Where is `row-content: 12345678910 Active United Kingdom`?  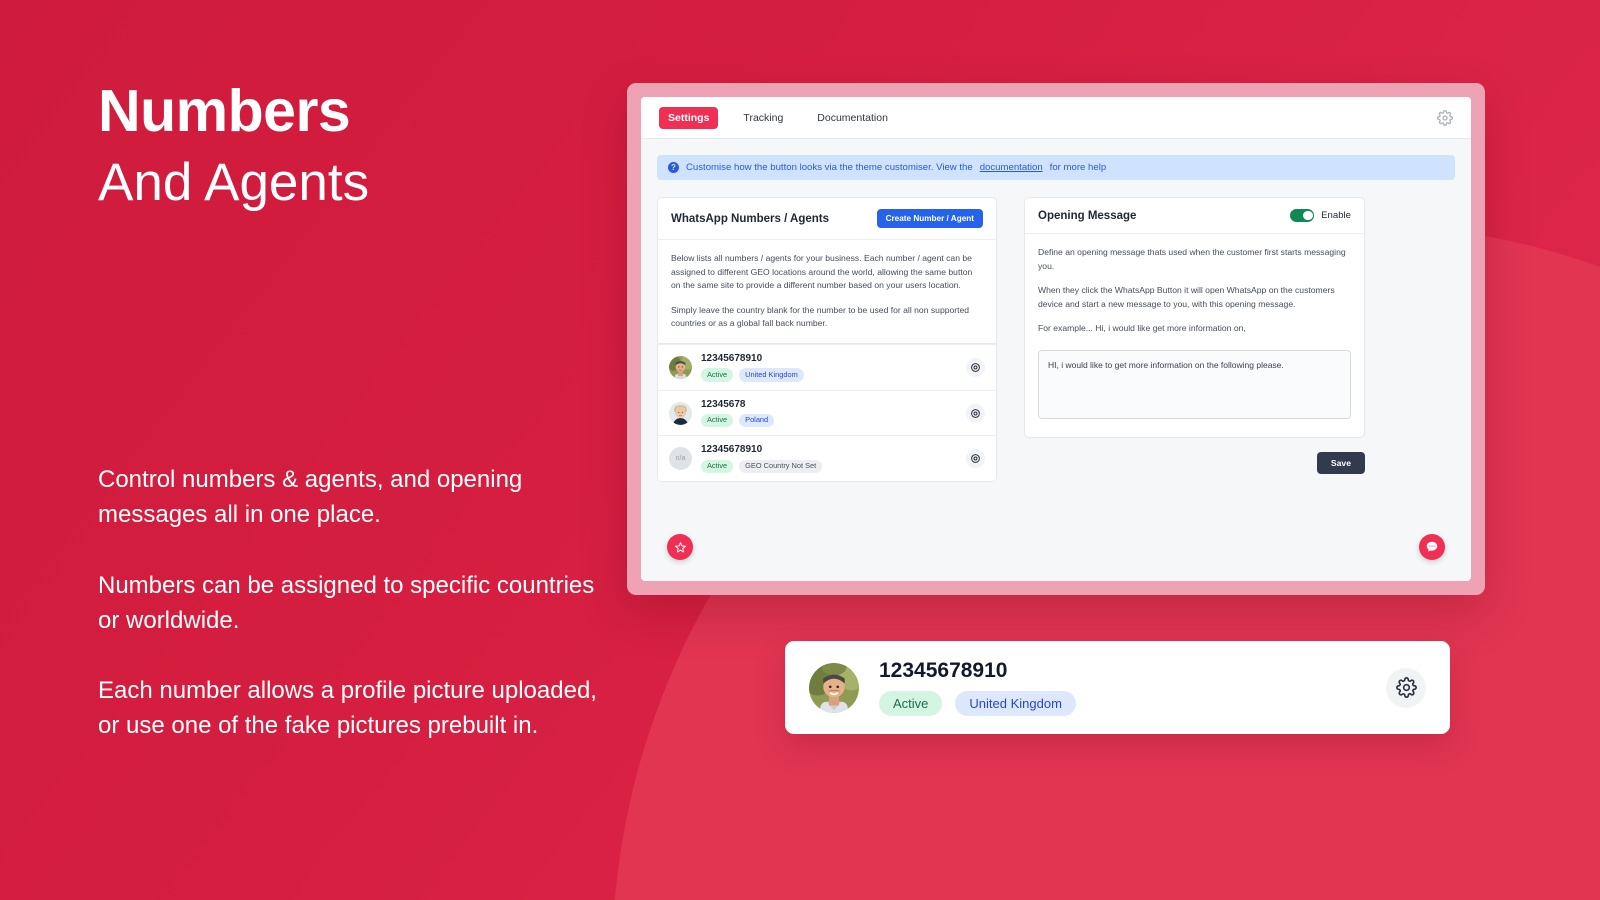 row-content: 12345678910 Active United Kingdom is located at coordinates (829, 367).